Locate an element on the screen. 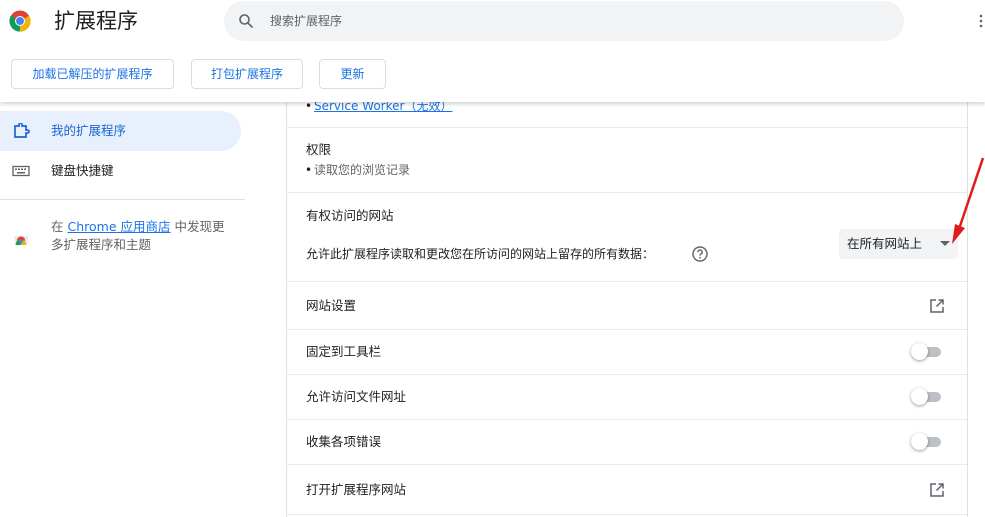  webstore-text-prefix: 在 is located at coordinates (59, 226).